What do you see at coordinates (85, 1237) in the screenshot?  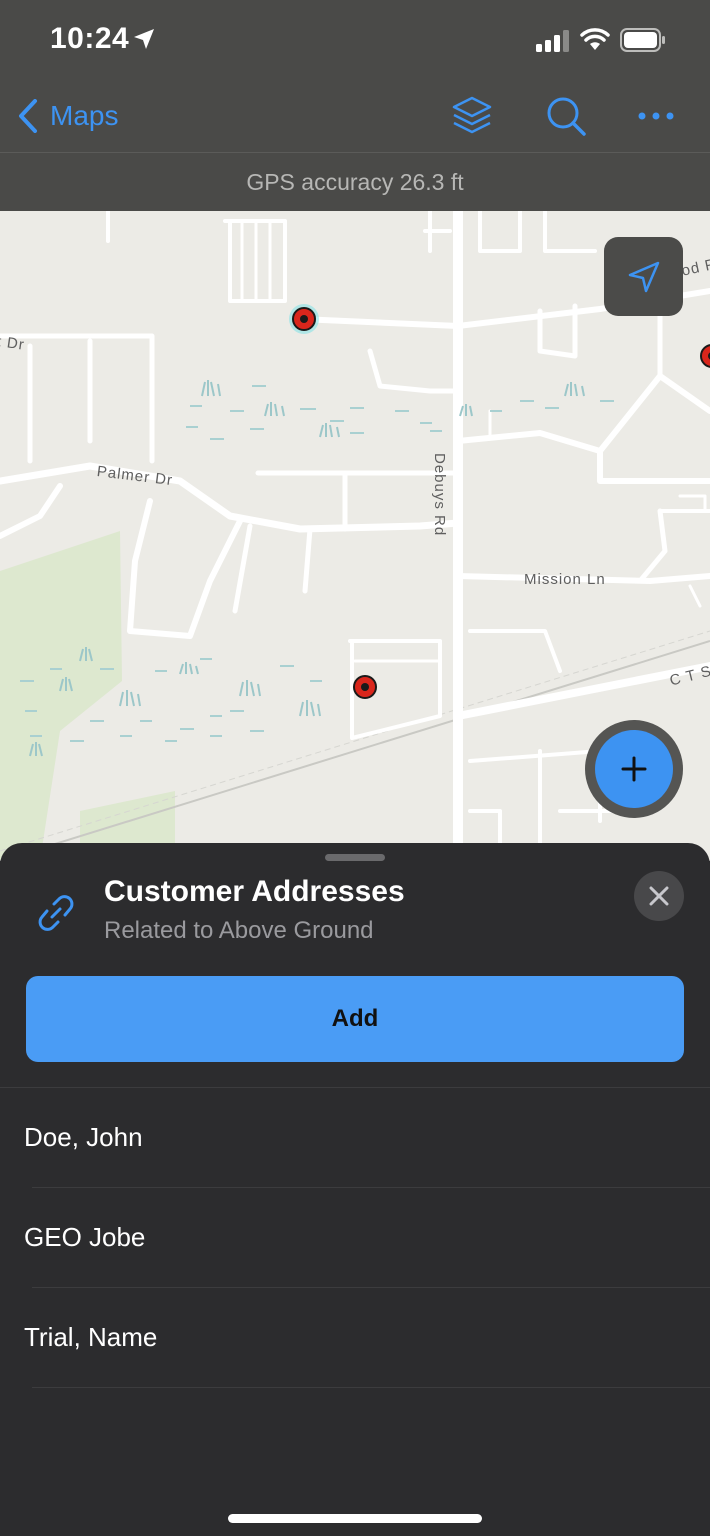 I see `record-label: GEO Jobe` at bounding box center [85, 1237].